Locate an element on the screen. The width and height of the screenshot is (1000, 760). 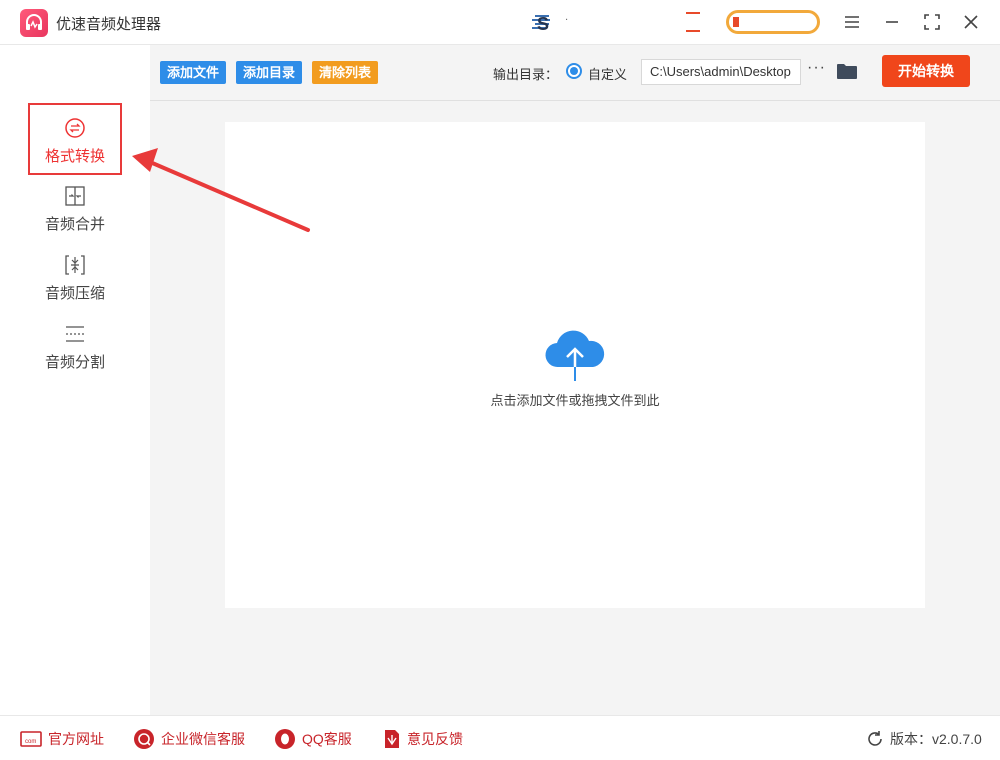
sidebar-item-split: 音频分割 is located at coordinates (75, 347).